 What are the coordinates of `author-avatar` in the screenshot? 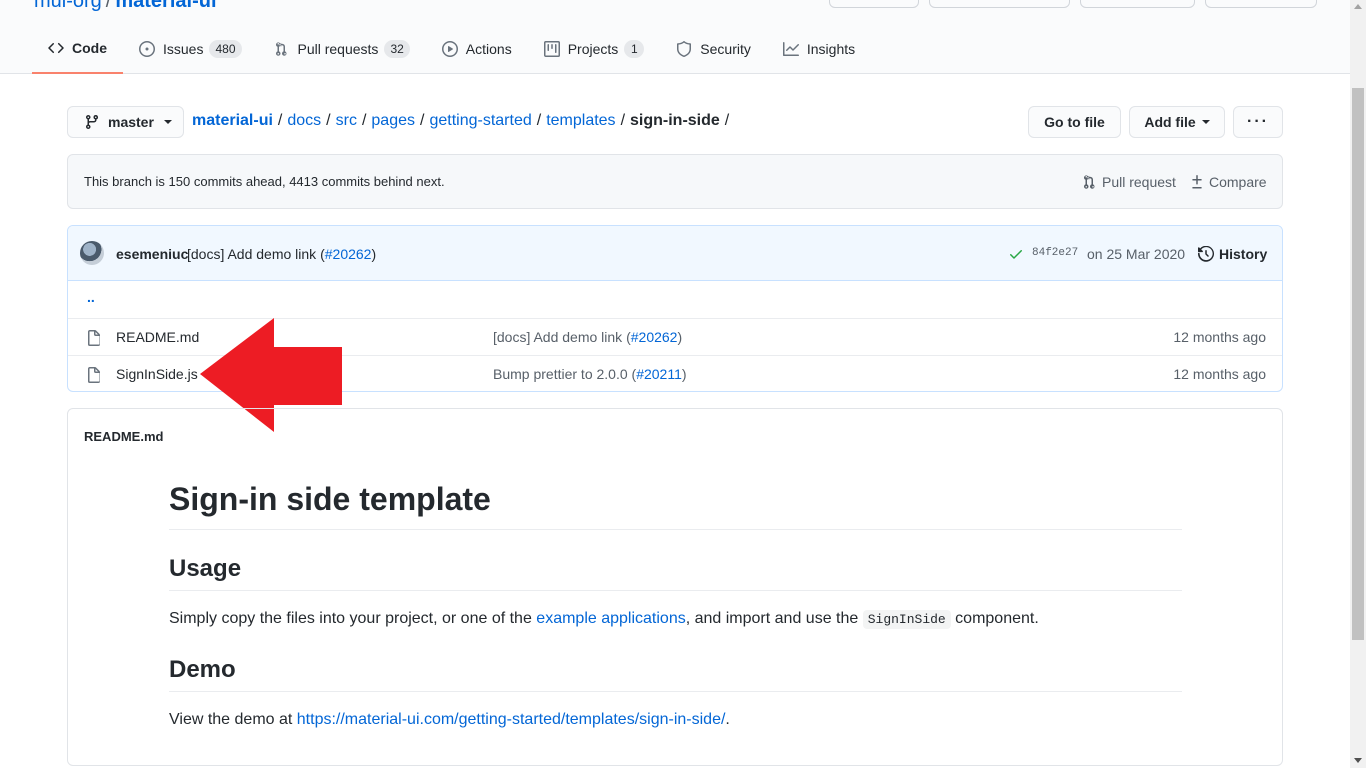 It's located at (92, 253).